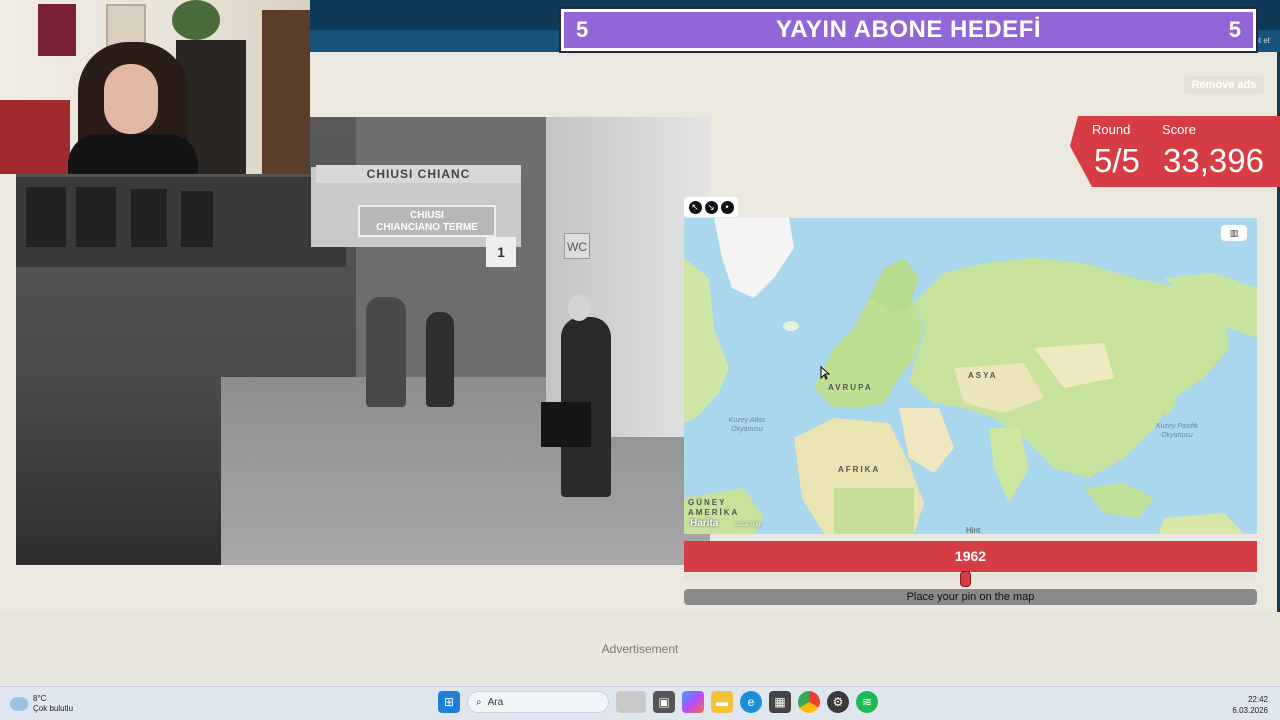  I want to click on advertisement-label: Advertisement, so click(640, 649).